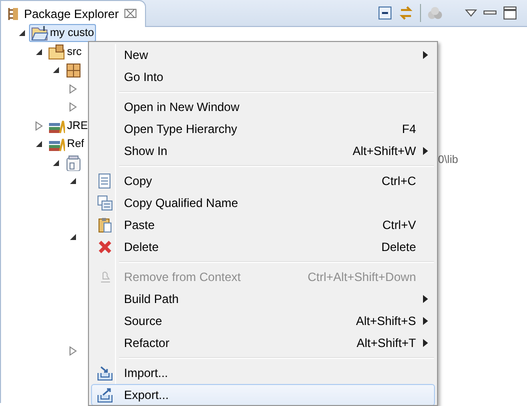 This screenshot has width=527, height=406. Describe the element at coordinates (263, 343) in the screenshot. I see `menu-item: Refactor Alt+Shift+T` at that location.